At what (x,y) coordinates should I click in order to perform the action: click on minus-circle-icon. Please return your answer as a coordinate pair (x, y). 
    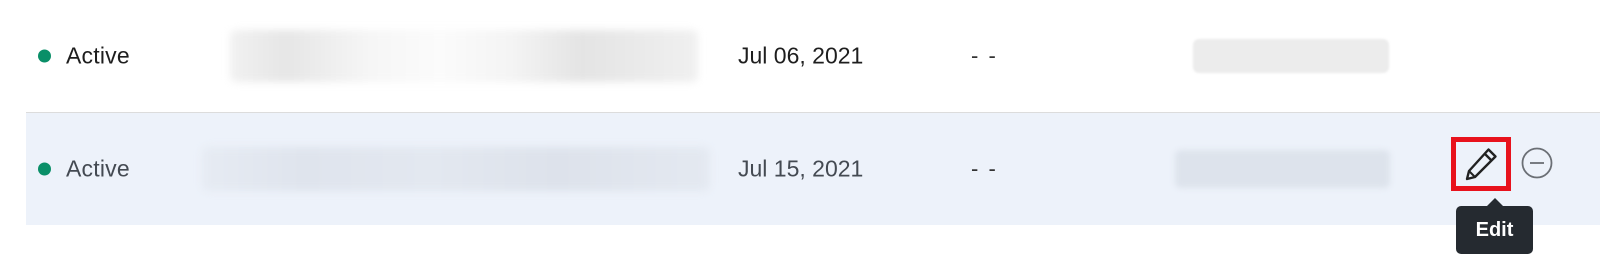
    Looking at the image, I should click on (1537, 163).